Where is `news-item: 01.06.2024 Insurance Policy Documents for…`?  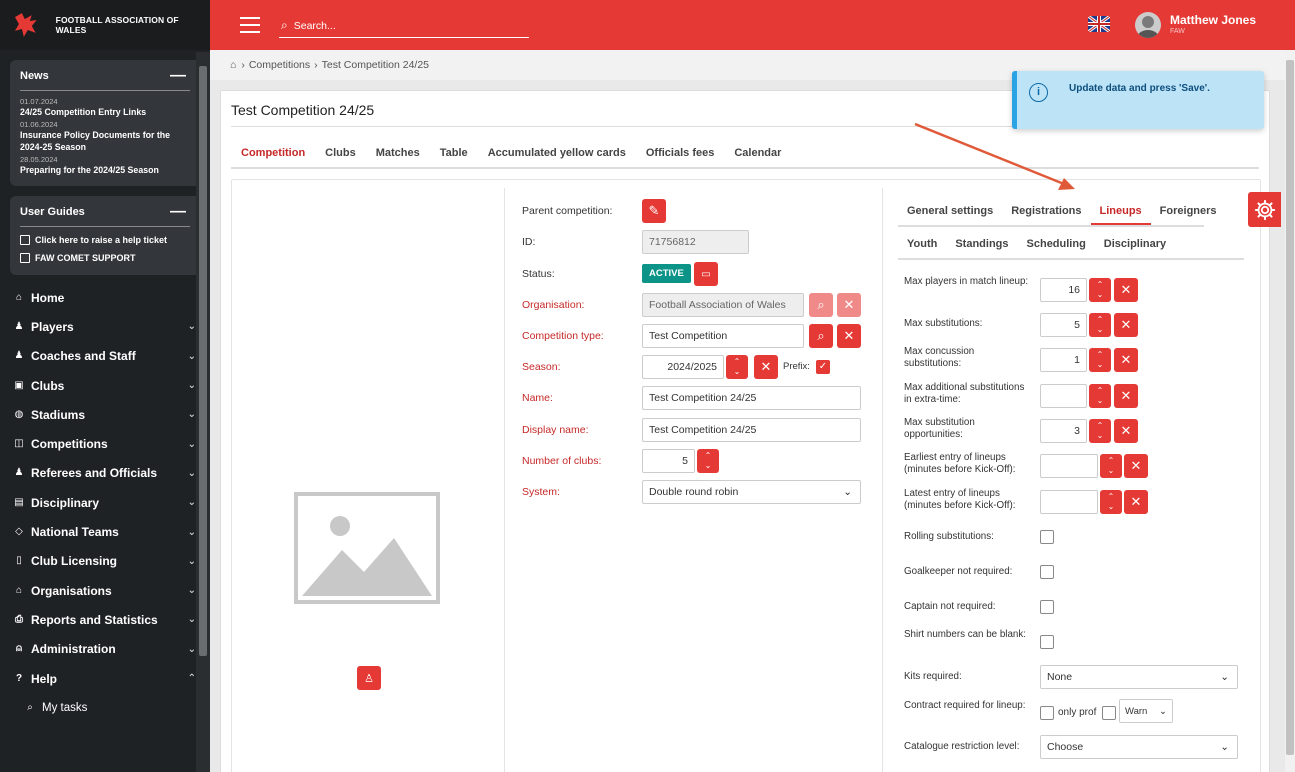 news-item: 01.06.2024 Insurance Policy Documents for… is located at coordinates (105, 136).